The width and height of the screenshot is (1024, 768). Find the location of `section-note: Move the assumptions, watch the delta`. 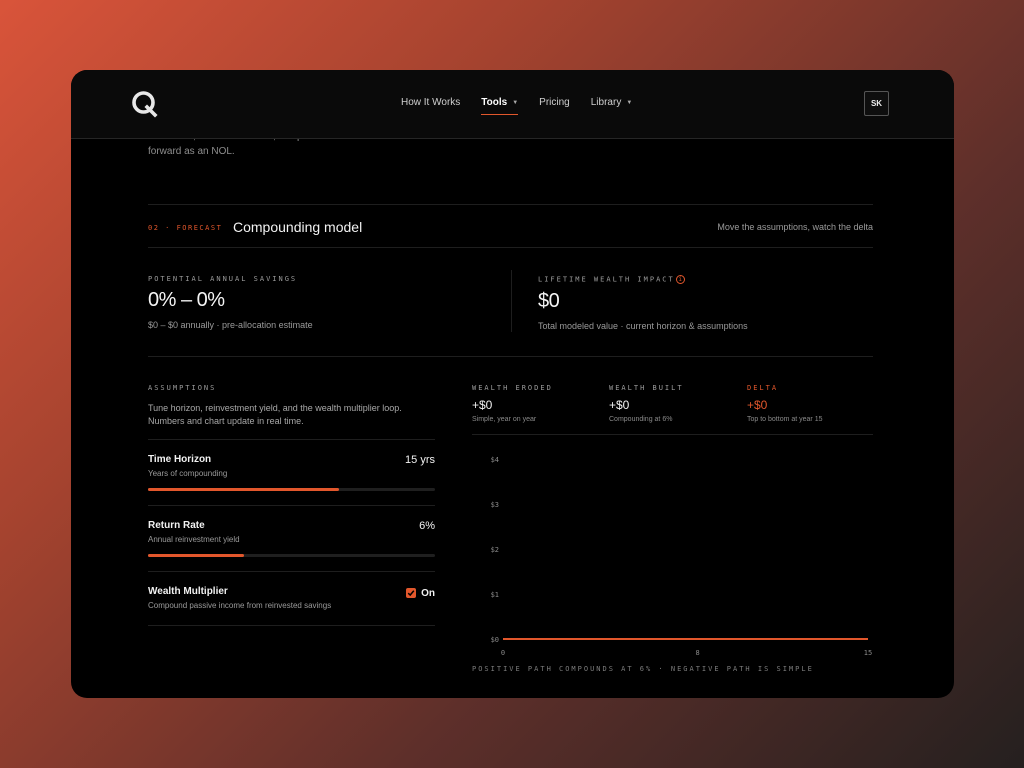

section-note: Move the assumptions, watch the delta is located at coordinates (795, 227).